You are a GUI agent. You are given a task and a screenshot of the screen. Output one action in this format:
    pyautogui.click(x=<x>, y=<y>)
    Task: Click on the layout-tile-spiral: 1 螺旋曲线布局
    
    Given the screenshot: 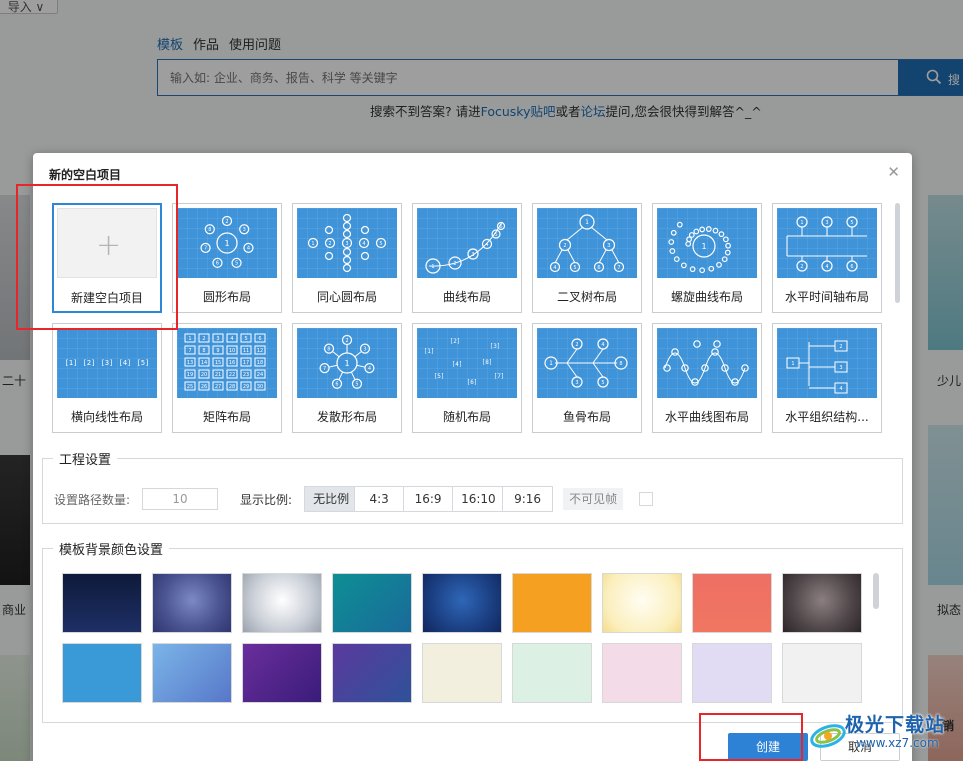 What is the action you would take?
    pyautogui.click(x=707, y=258)
    